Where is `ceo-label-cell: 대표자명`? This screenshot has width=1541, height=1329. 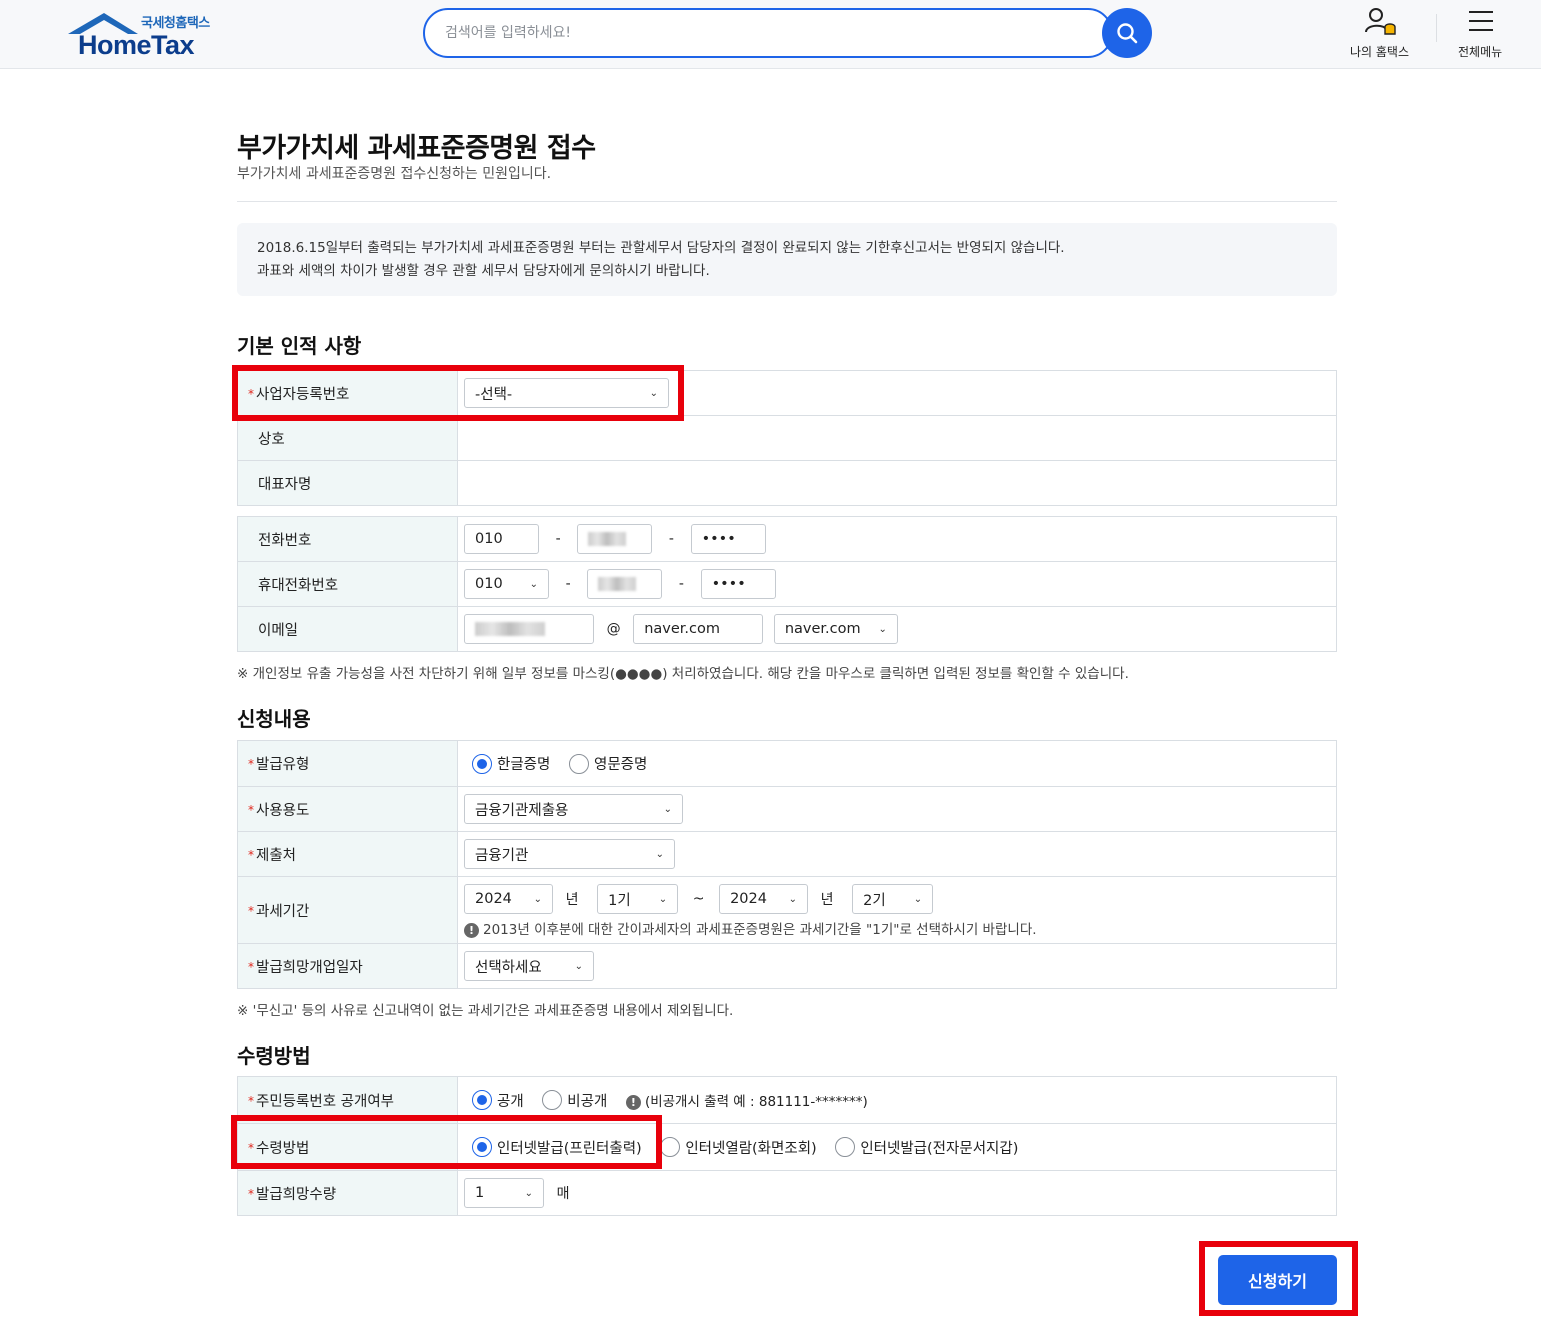 ceo-label-cell: 대표자명 is located at coordinates (347, 483).